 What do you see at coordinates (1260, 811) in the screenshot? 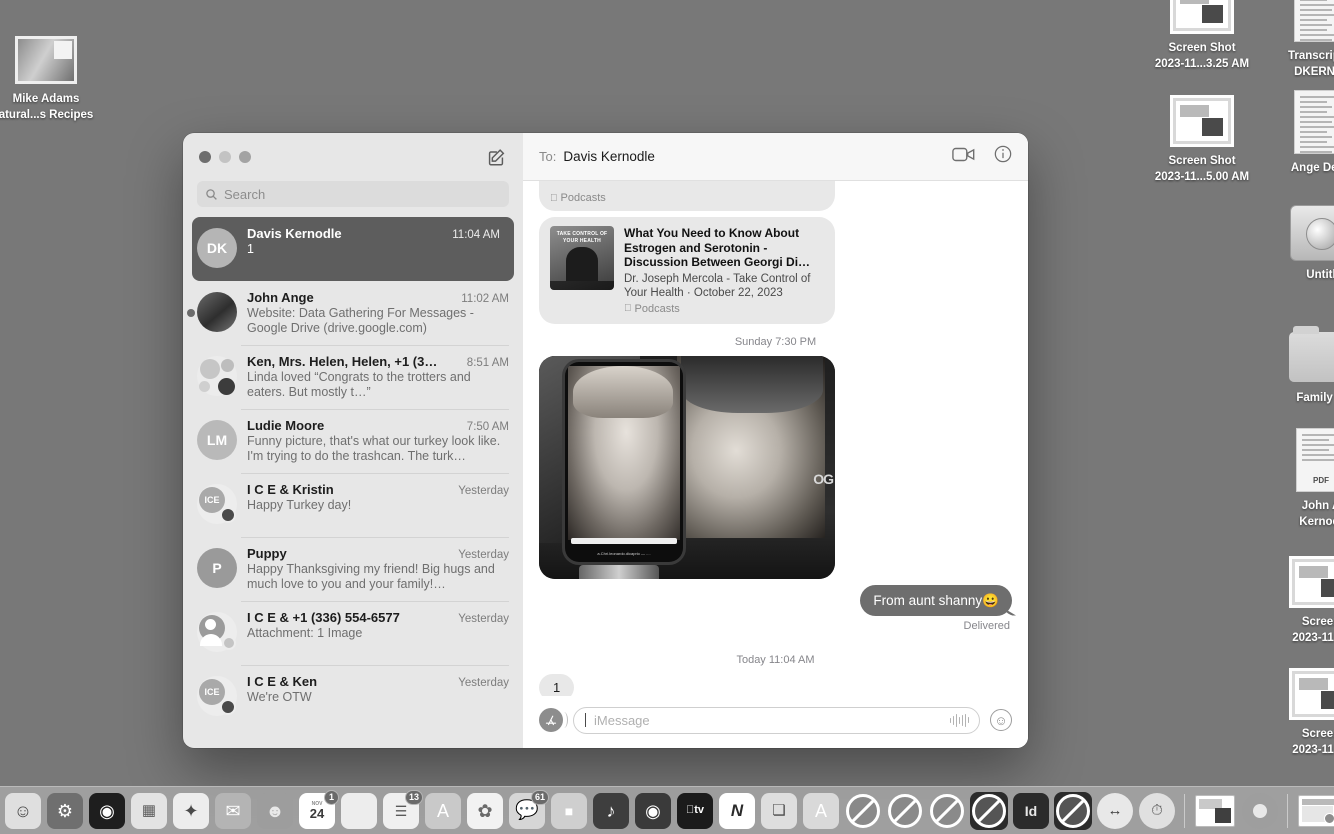
I see `dock-item-chrome-minimized` at bounding box center [1260, 811].